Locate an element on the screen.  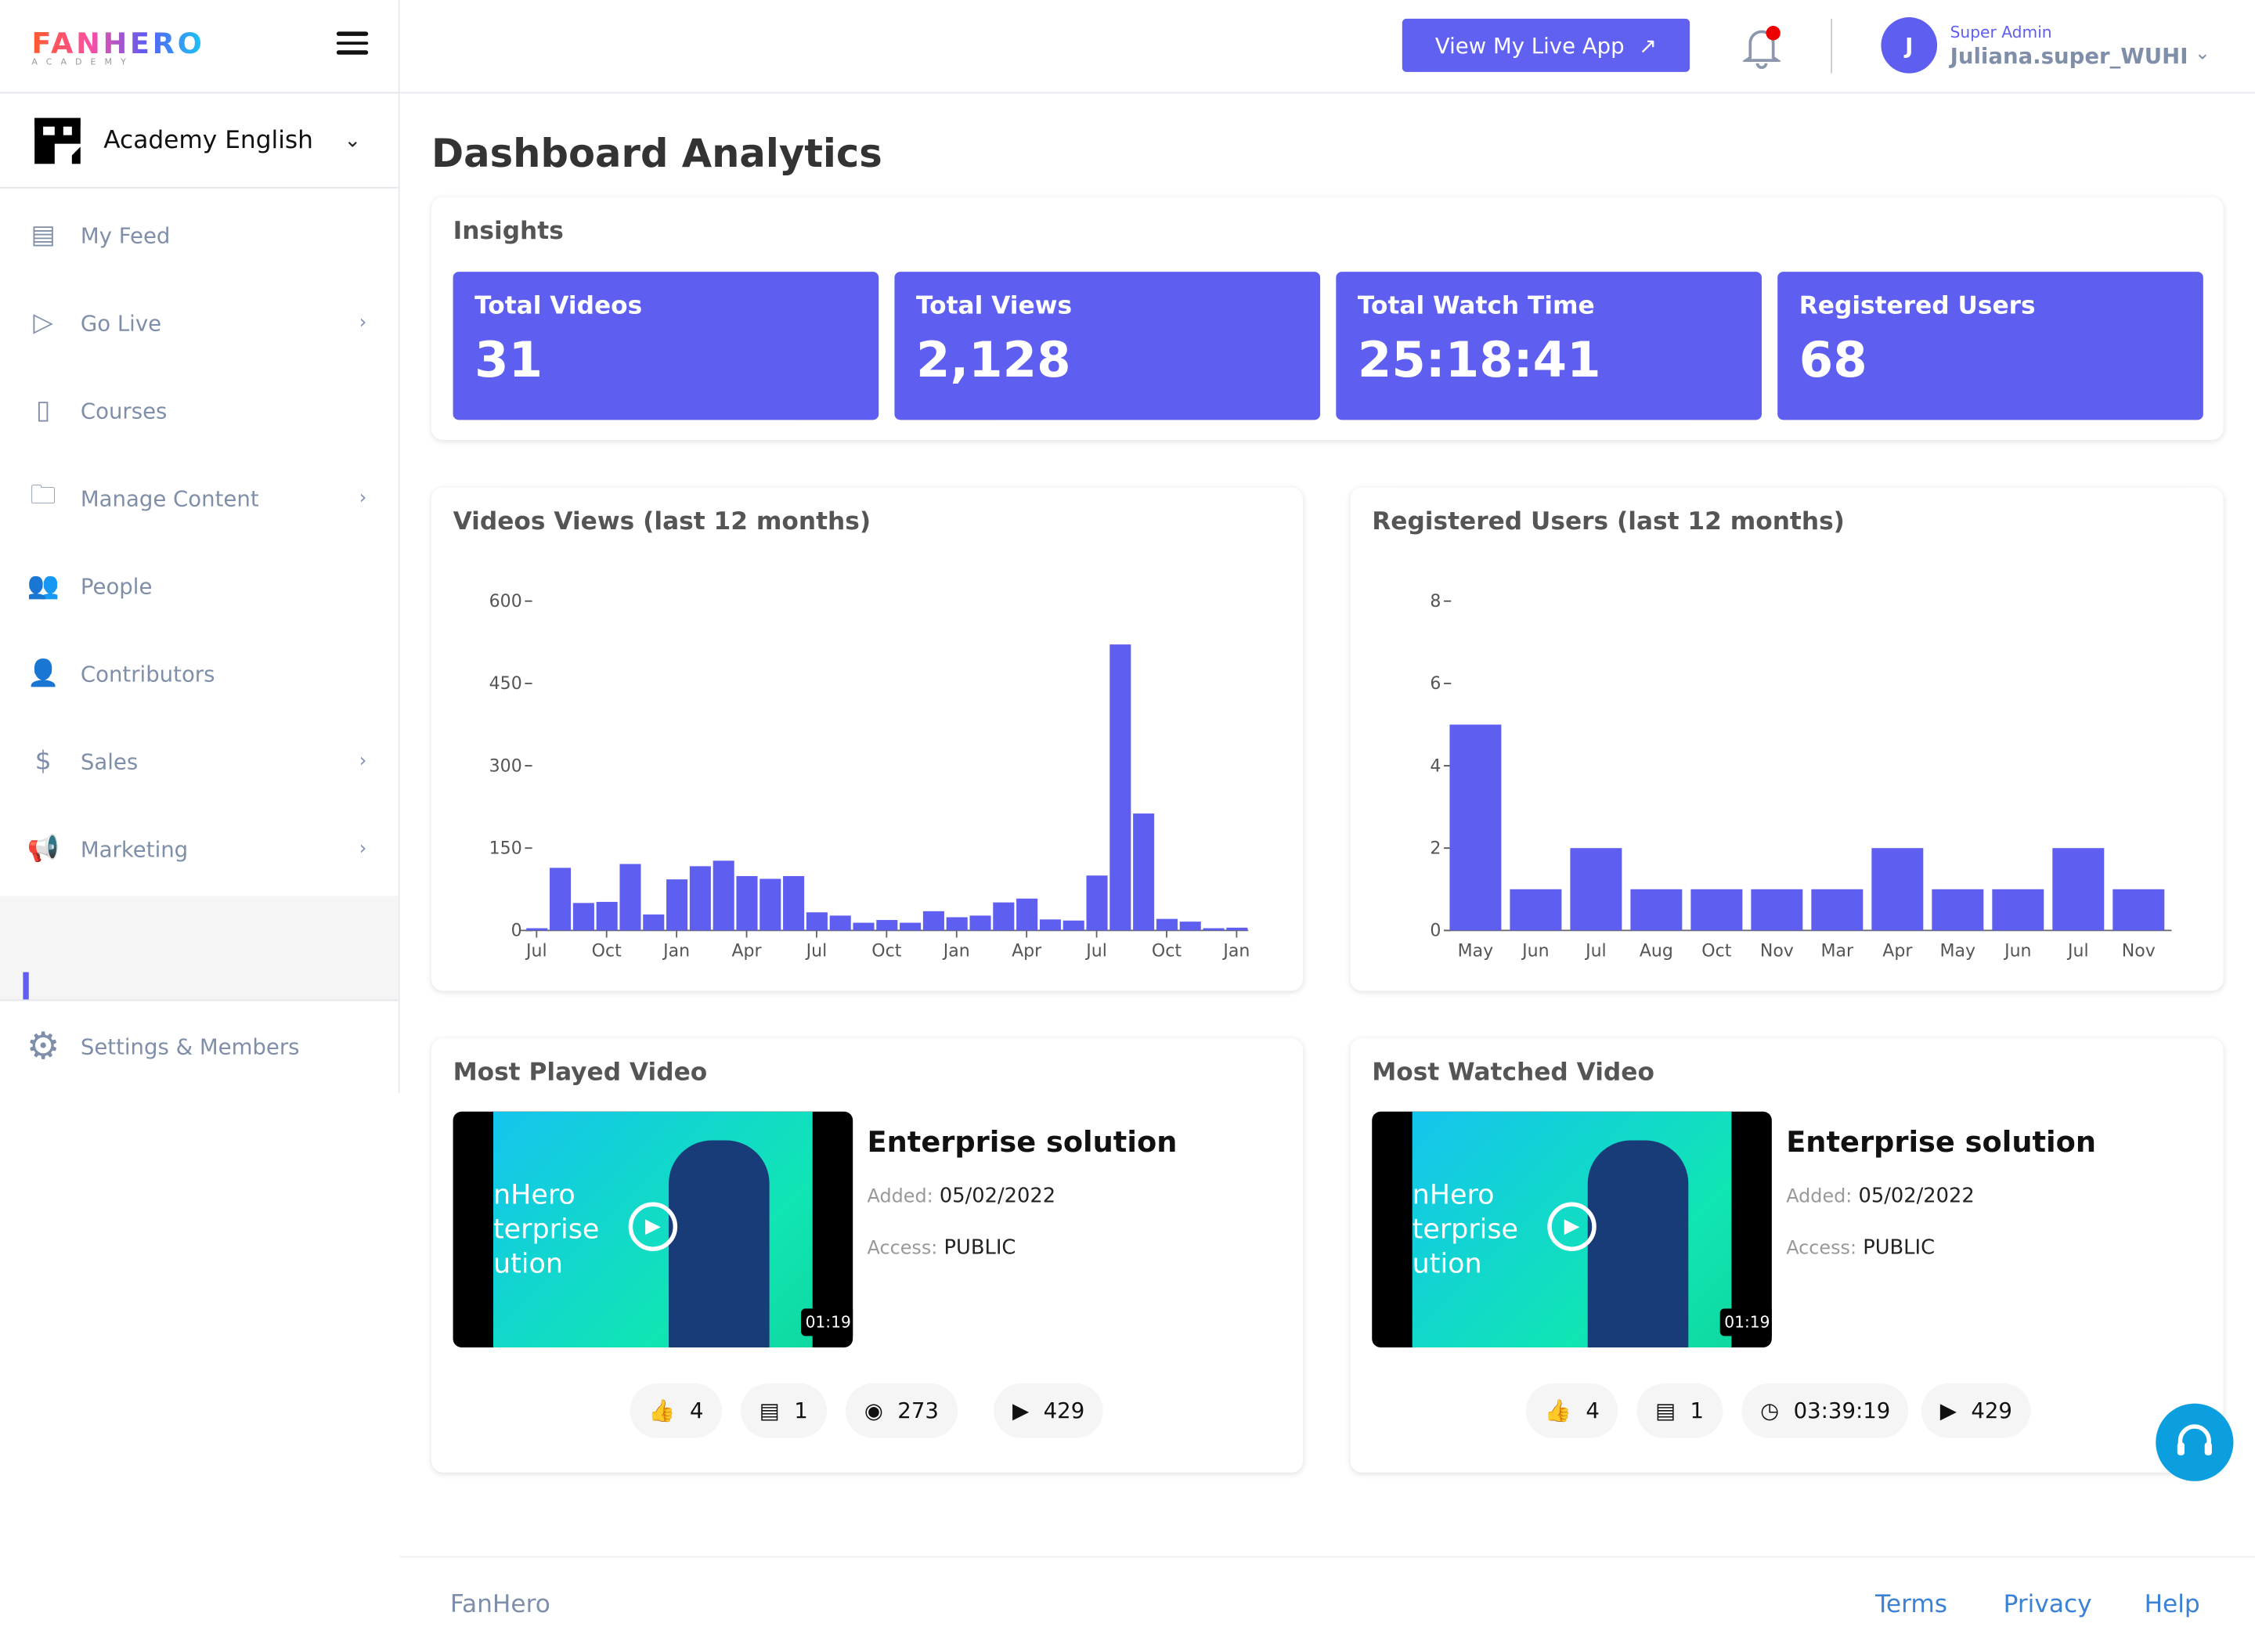
thumbs-up-icon: 👍 is located at coordinates (1557, 1411).